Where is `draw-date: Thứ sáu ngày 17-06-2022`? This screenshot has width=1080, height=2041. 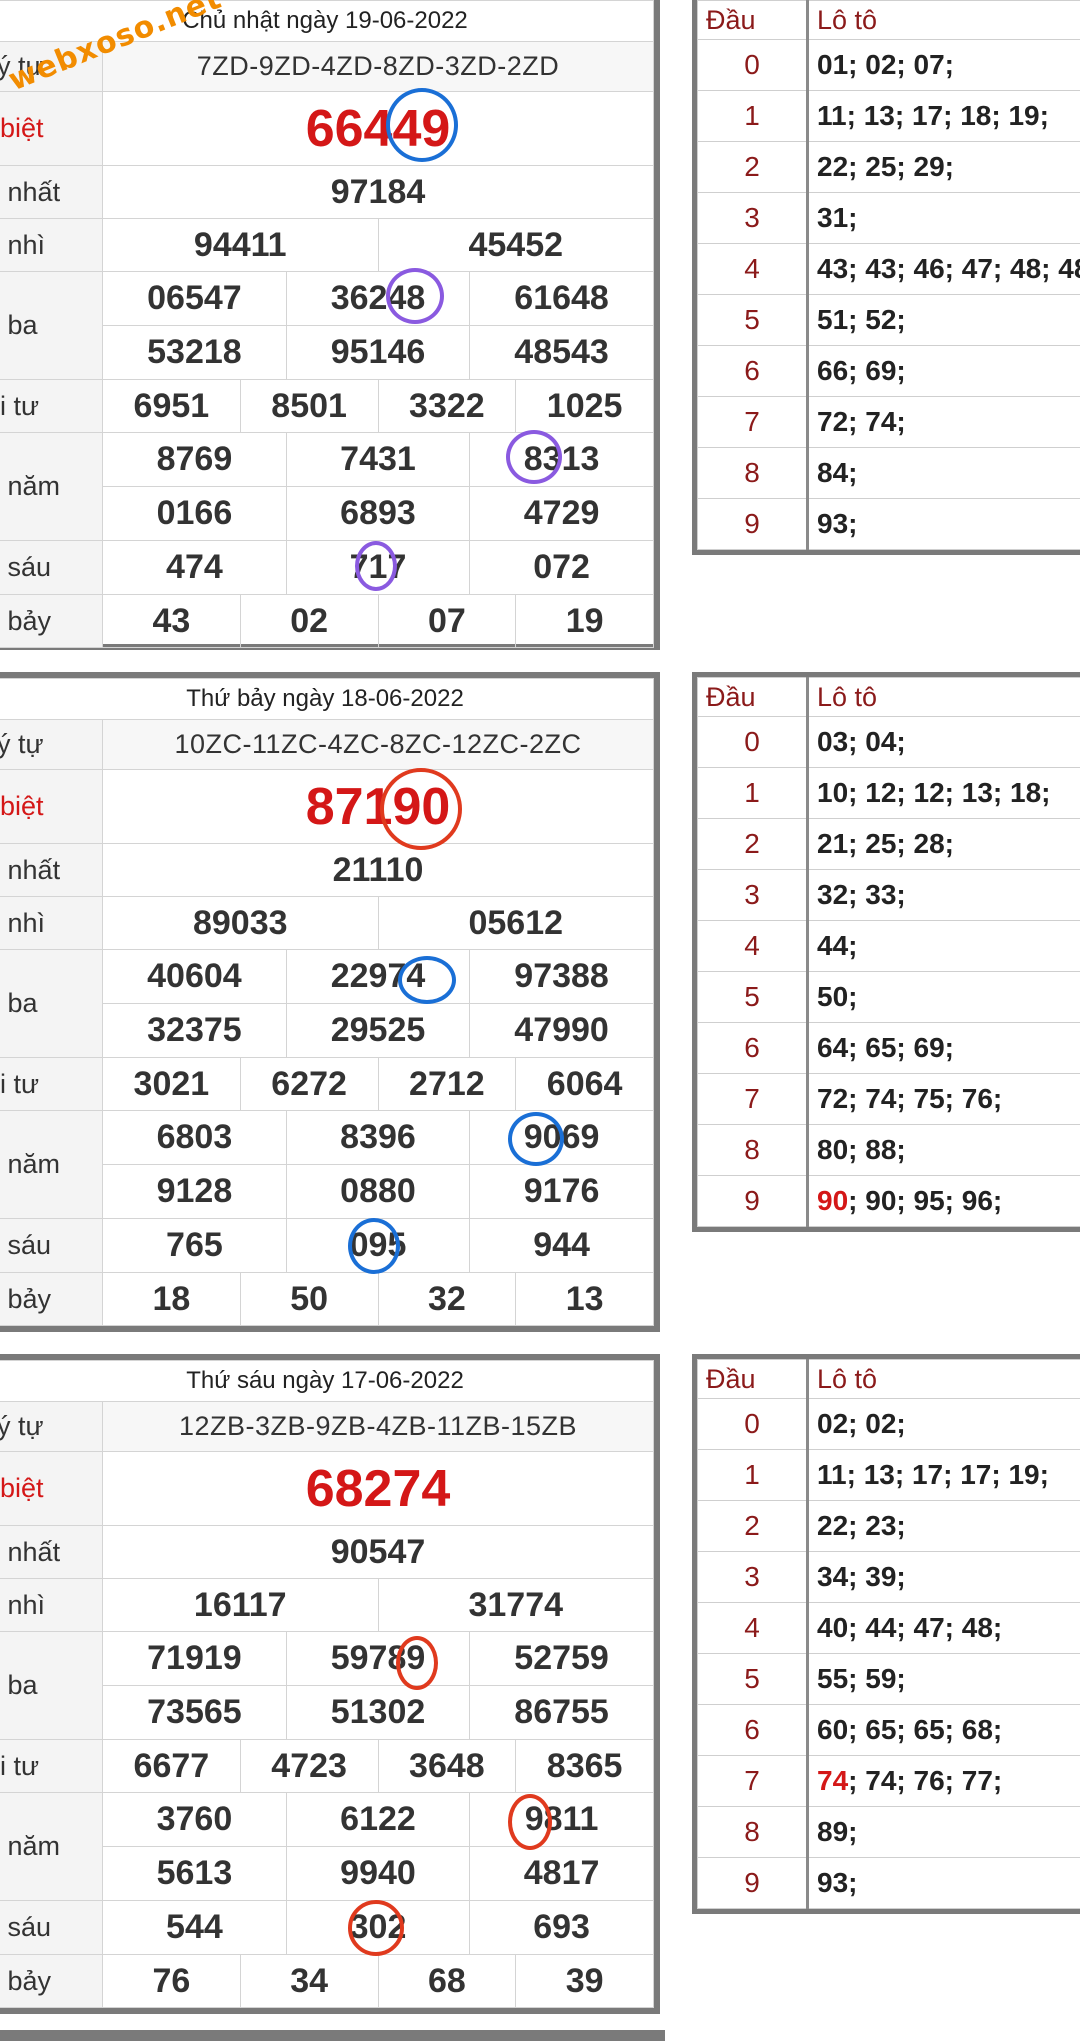
draw-date: Thứ sáu ngày 17-06-2022 is located at coordinates (327, 1381).